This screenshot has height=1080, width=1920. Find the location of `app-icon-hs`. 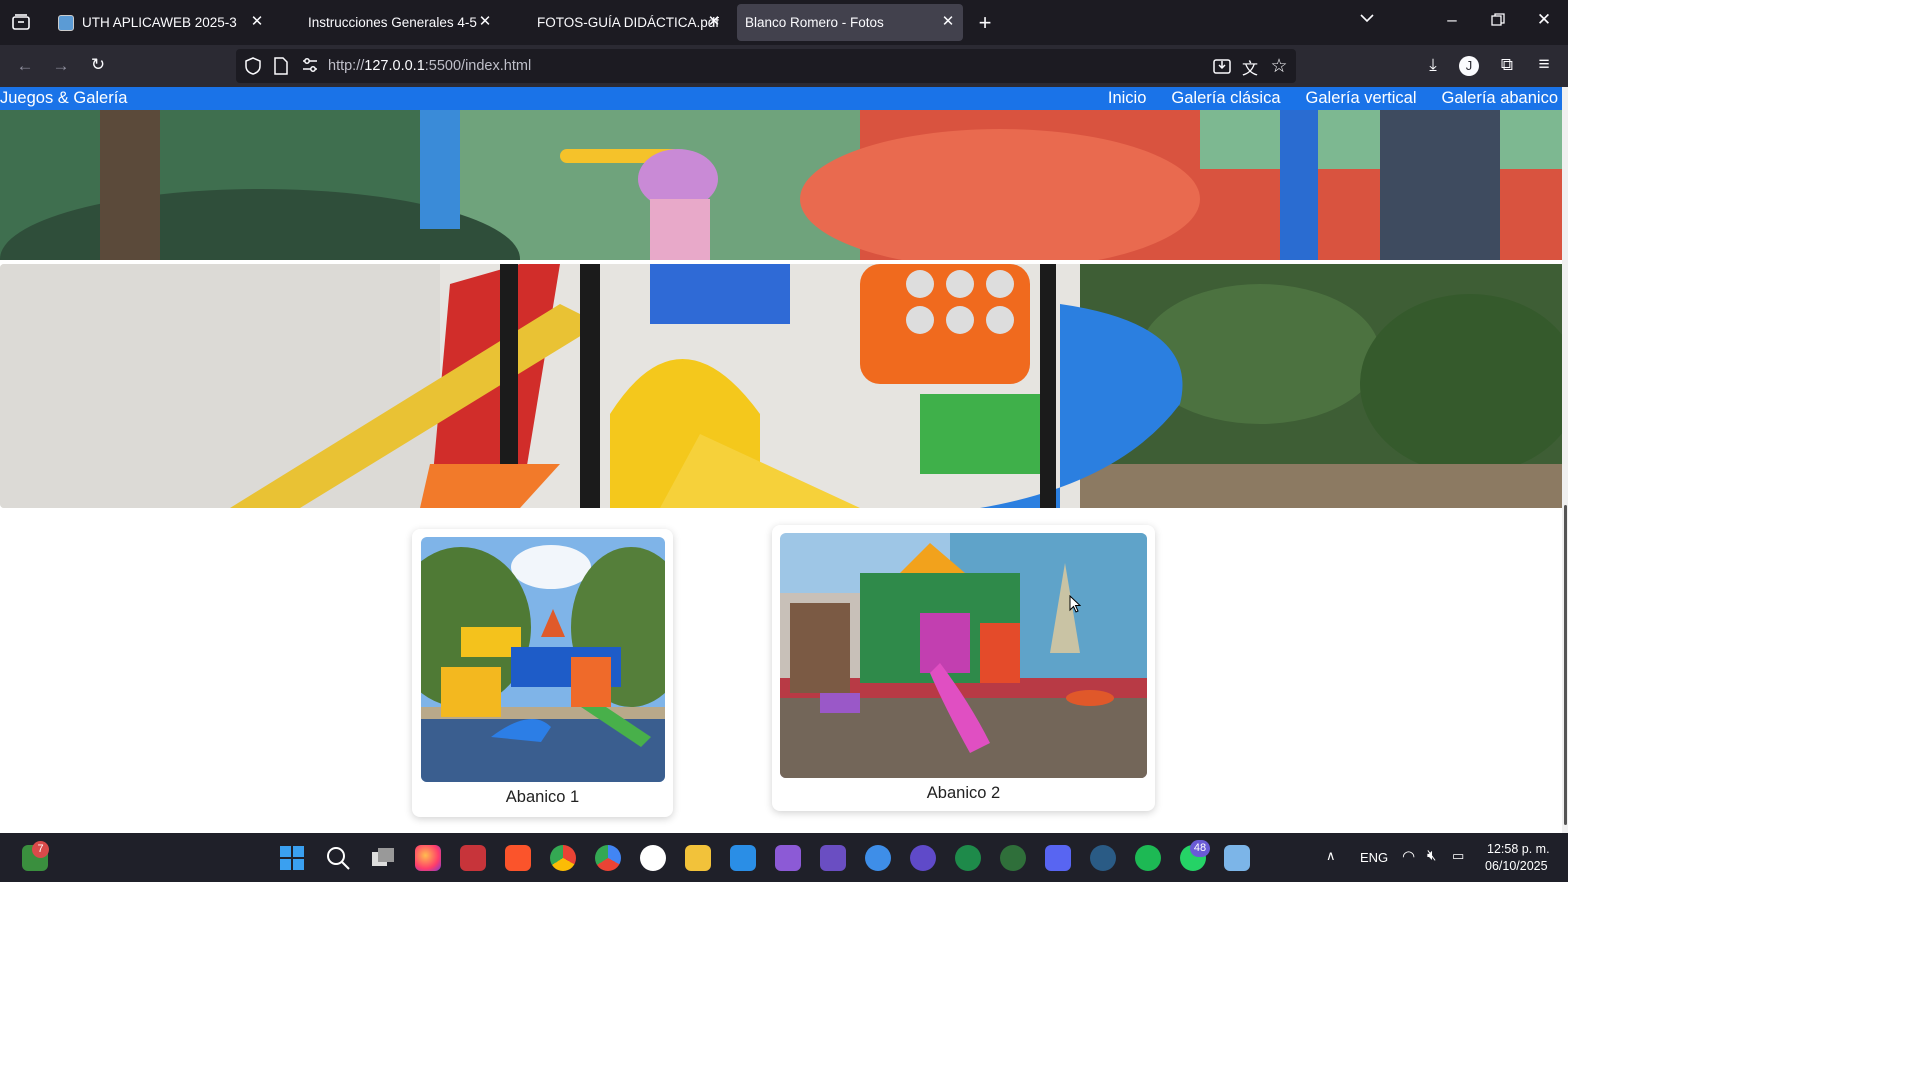

app-icon-hs is located at coordinates (1013, 858).